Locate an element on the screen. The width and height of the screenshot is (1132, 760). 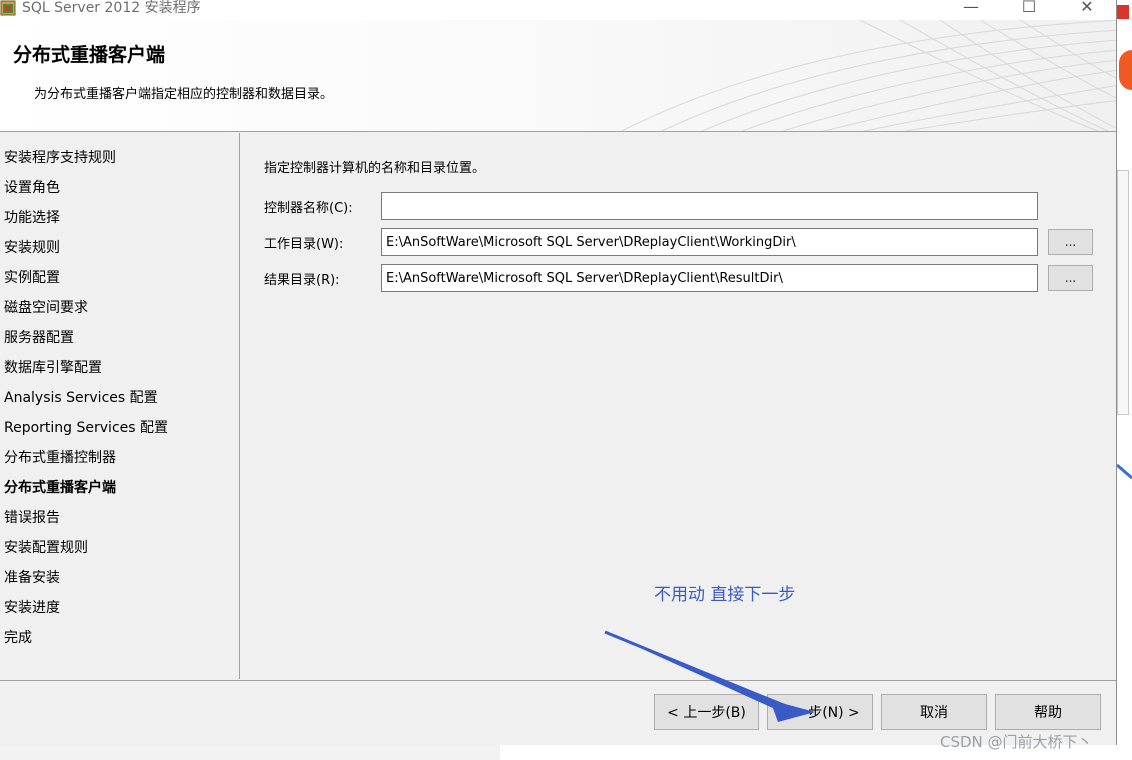
step-item: 实例配置 is located at coordinates (32, 278).